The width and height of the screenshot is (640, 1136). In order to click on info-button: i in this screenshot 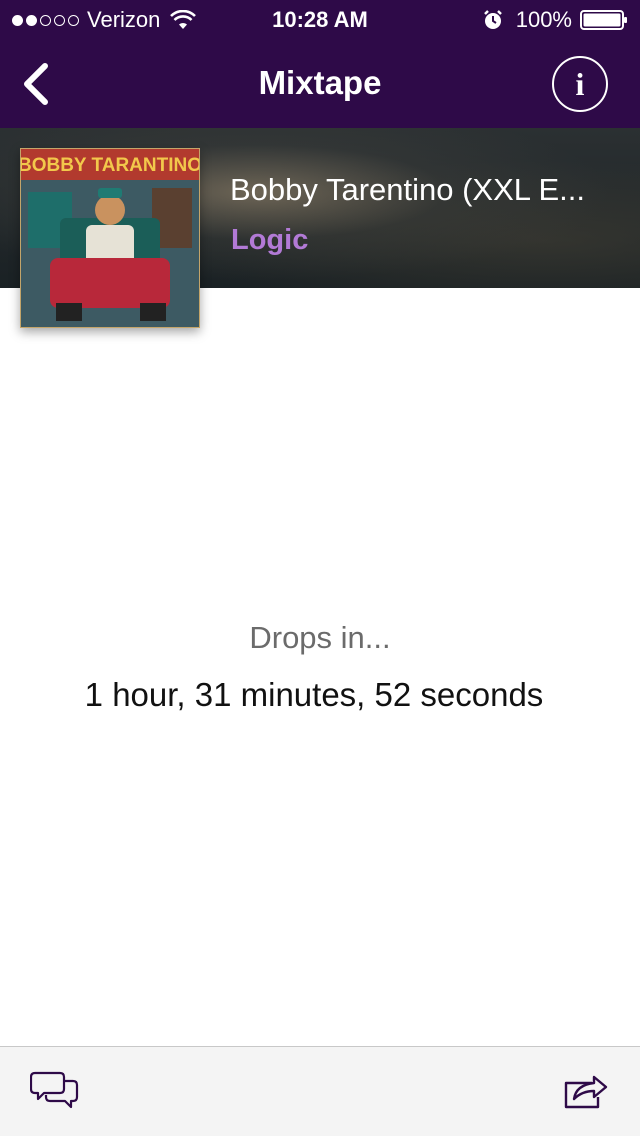, I will do `click(580, 84)`.